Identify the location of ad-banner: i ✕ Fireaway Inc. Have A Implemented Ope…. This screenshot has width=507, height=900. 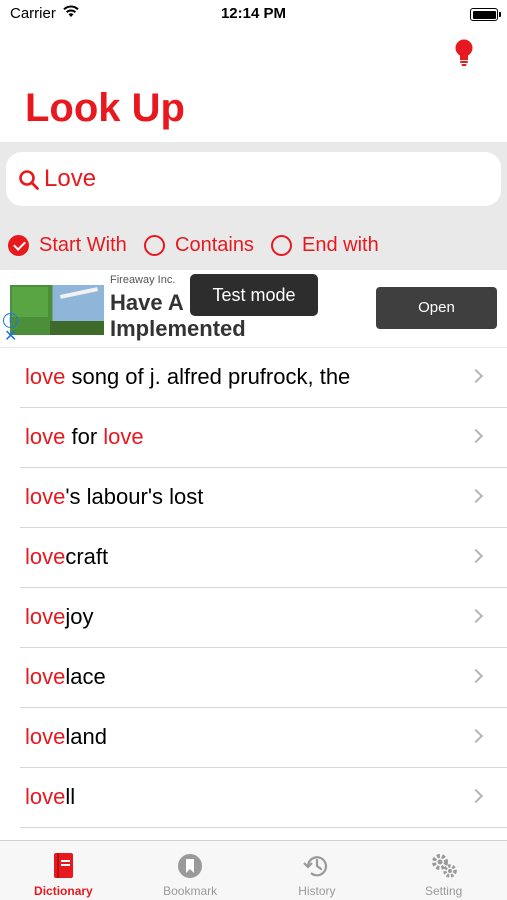
(253, 309).